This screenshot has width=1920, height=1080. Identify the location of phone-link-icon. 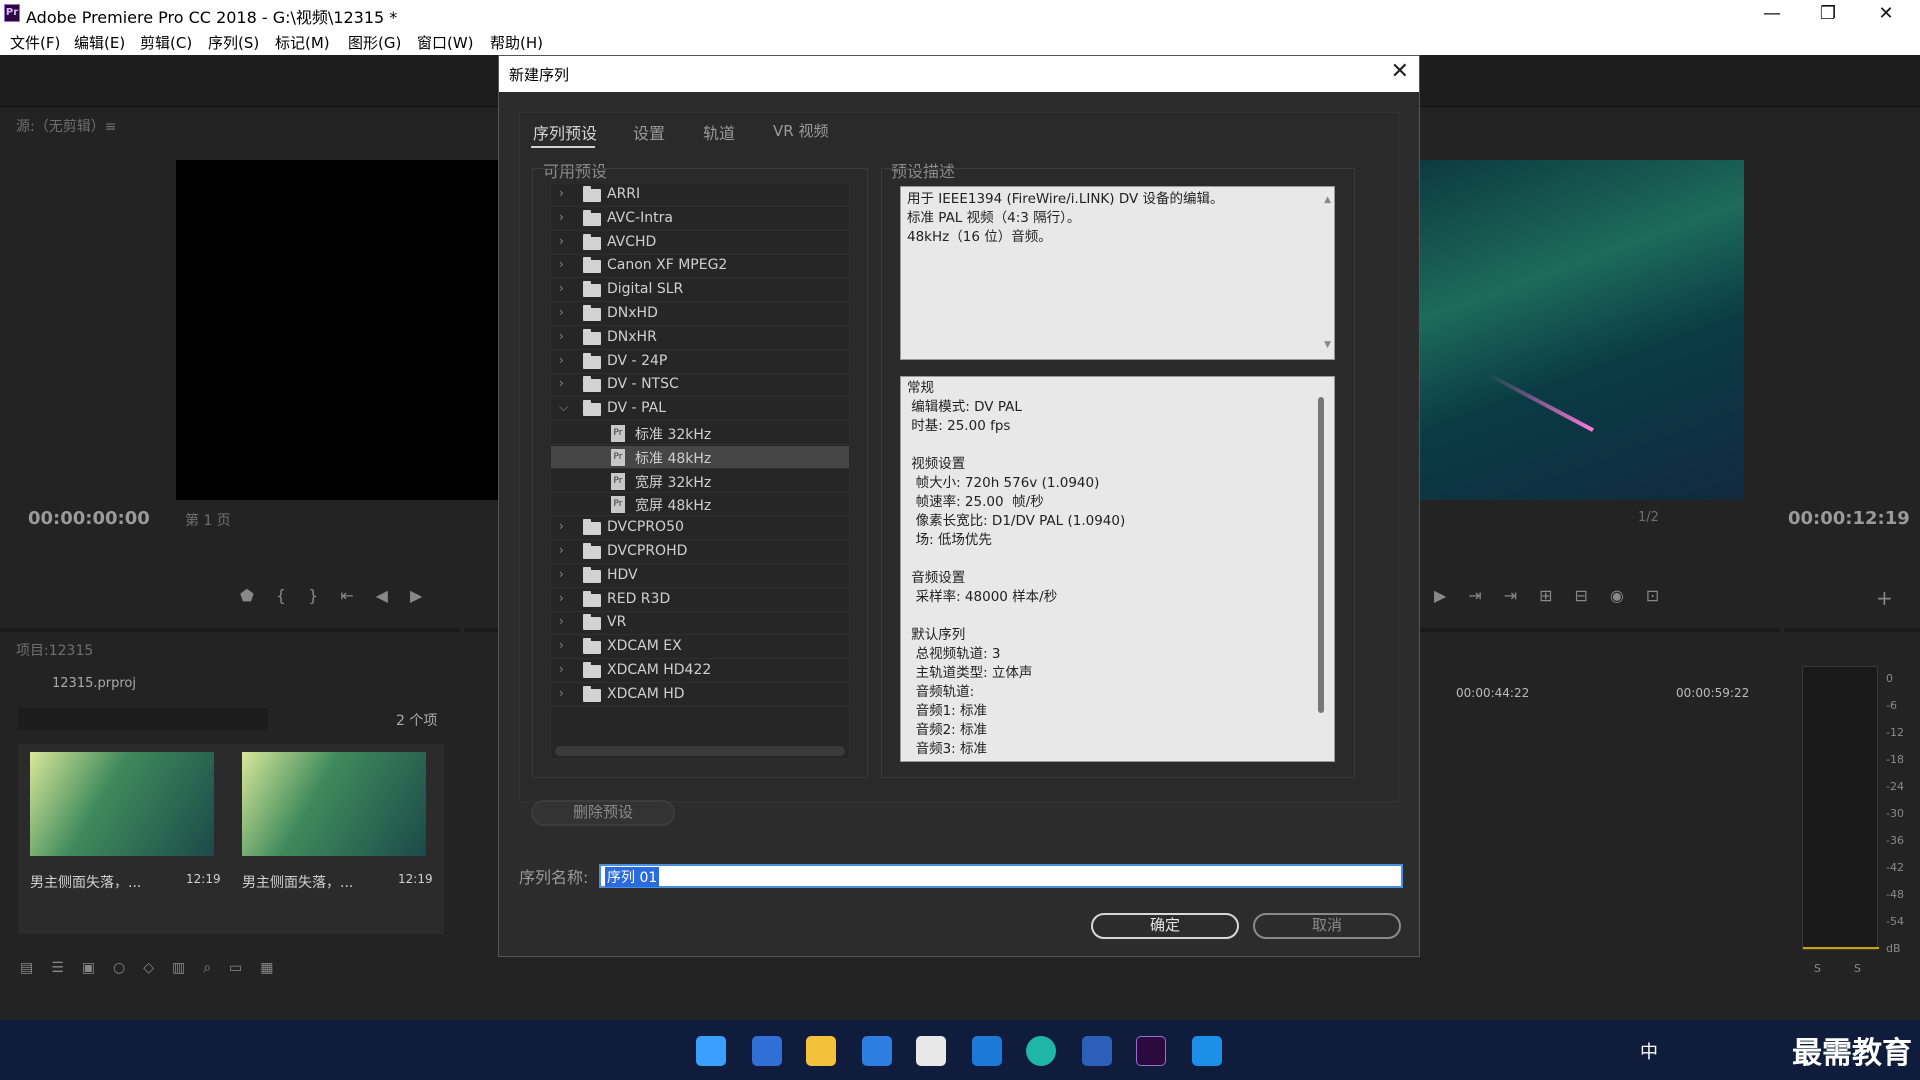
(1207, 1051).